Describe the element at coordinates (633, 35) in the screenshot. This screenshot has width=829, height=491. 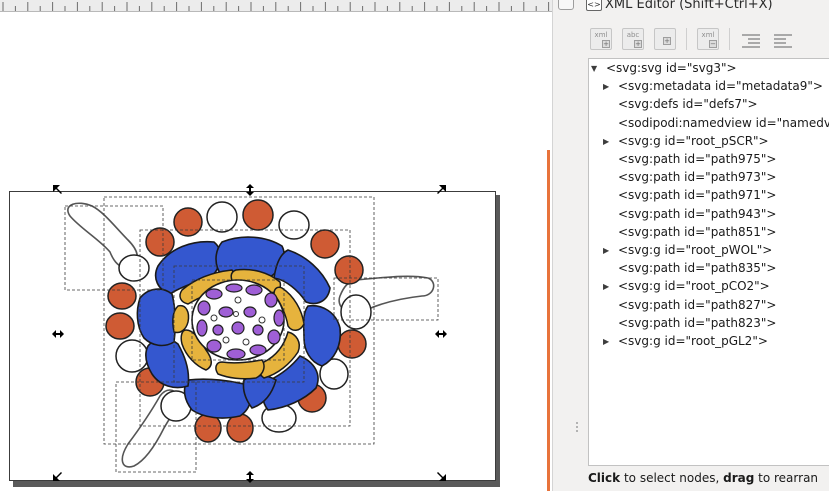
I see `xml-text-plus-icon: abc` at that location.